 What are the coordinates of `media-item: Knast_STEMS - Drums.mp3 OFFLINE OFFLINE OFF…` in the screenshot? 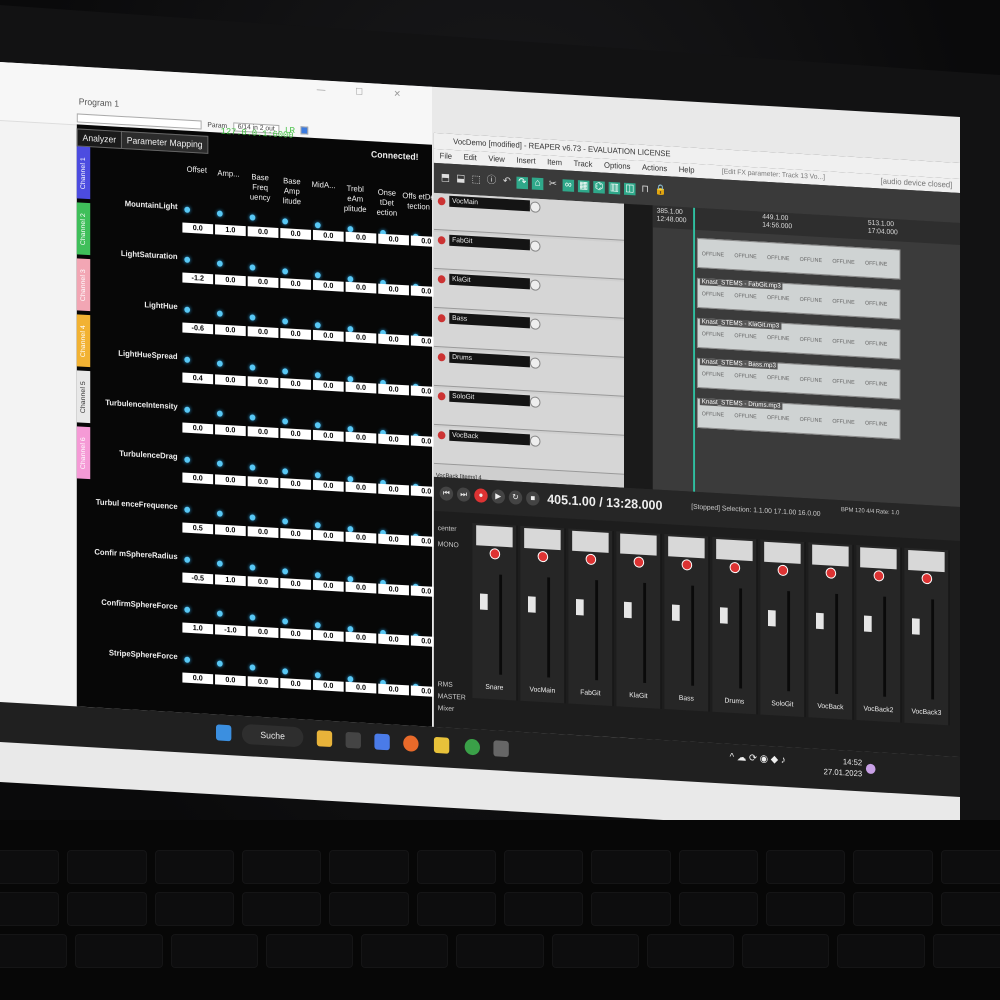 It's located at (798, 418).